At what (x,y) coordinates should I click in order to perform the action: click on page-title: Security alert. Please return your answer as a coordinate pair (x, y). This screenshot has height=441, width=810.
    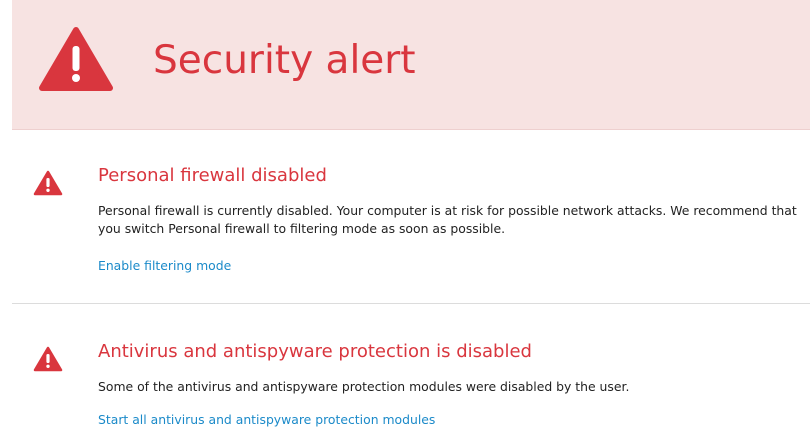
    Looking at the image, I should click on (284, 60).